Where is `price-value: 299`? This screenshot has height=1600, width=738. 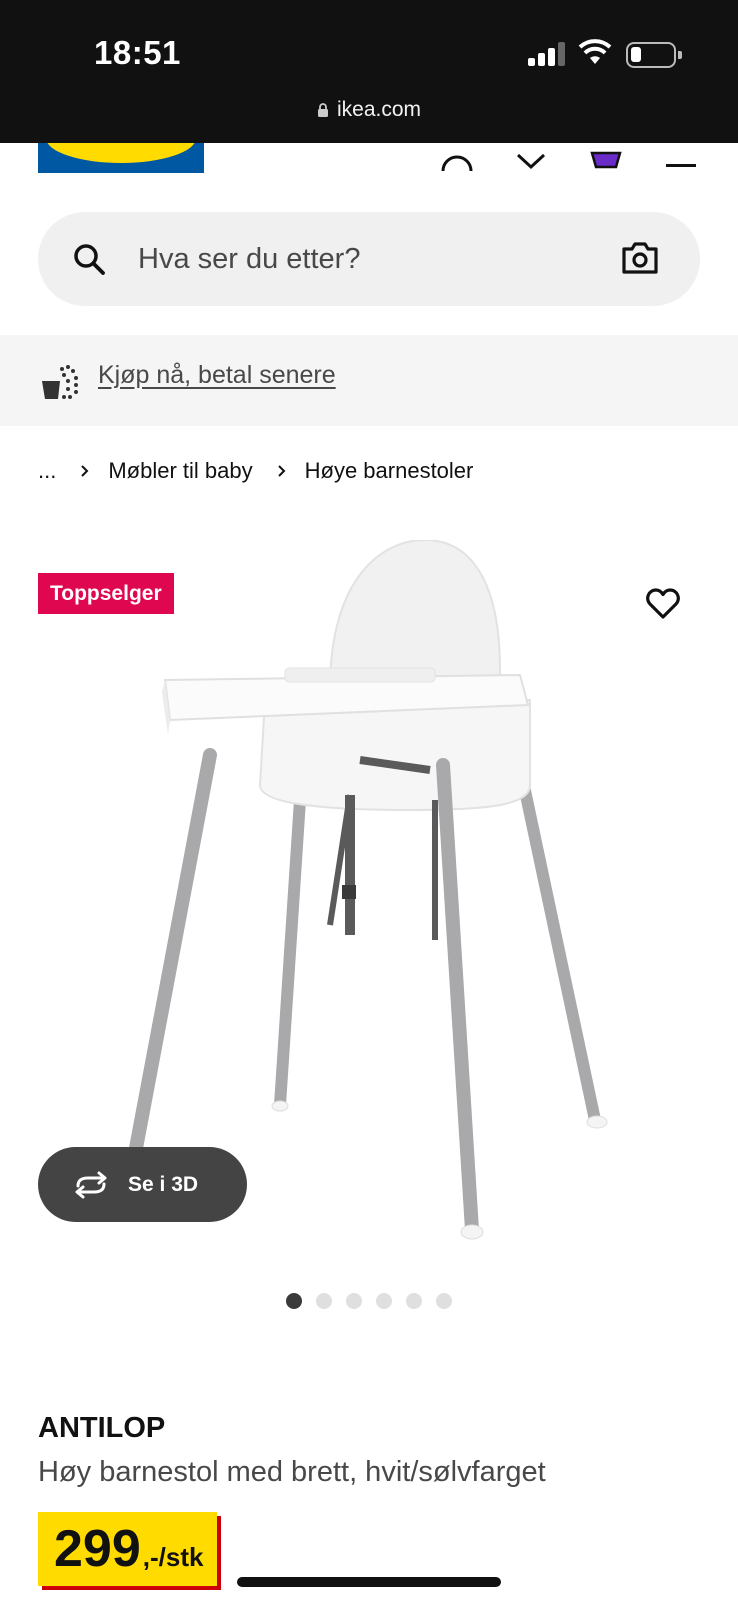 price-value: 299 is located at coordinates (97, 1549).